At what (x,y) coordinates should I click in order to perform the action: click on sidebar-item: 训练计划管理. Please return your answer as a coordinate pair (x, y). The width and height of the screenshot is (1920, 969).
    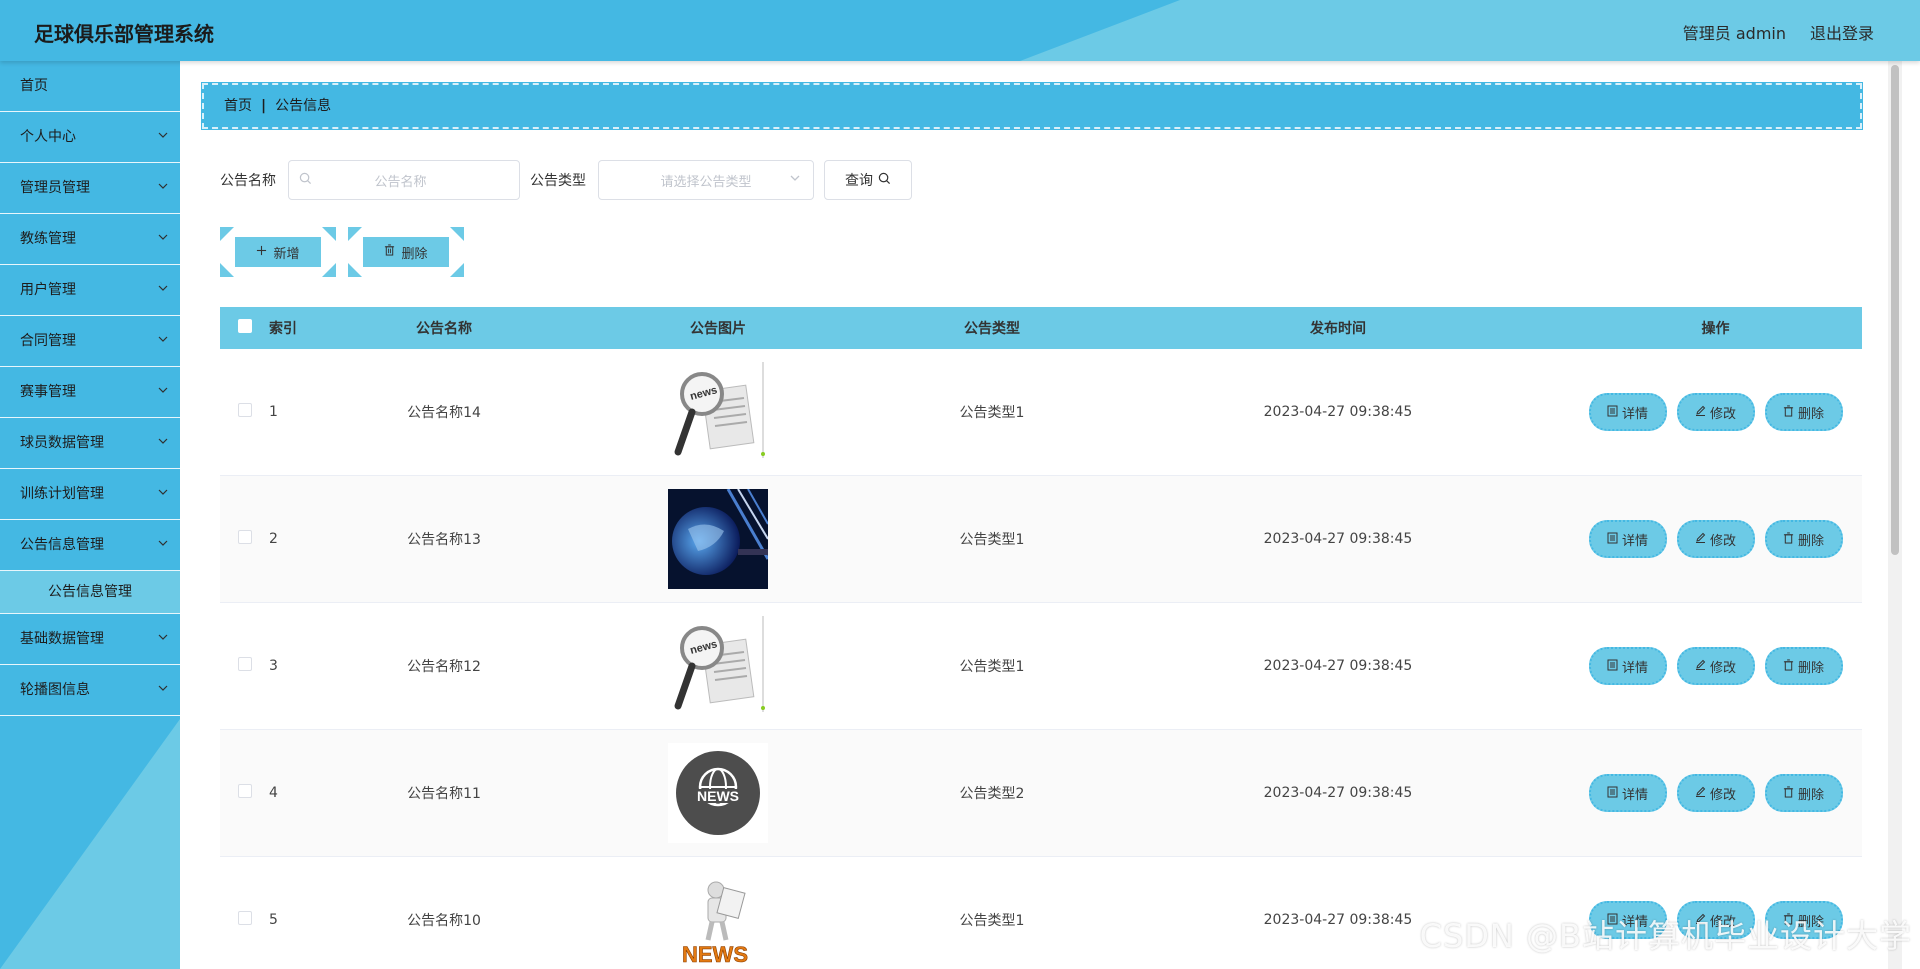
    Looking at the image, I should click on (90, 494).